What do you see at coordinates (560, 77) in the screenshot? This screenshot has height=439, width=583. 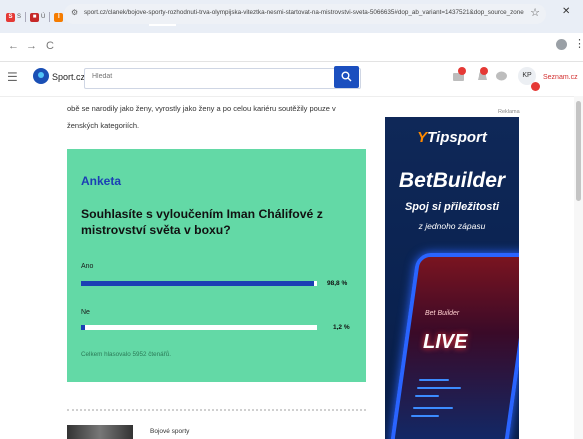 I see `seznam-link: Seznam.cz` at bounding box center [560, 77].